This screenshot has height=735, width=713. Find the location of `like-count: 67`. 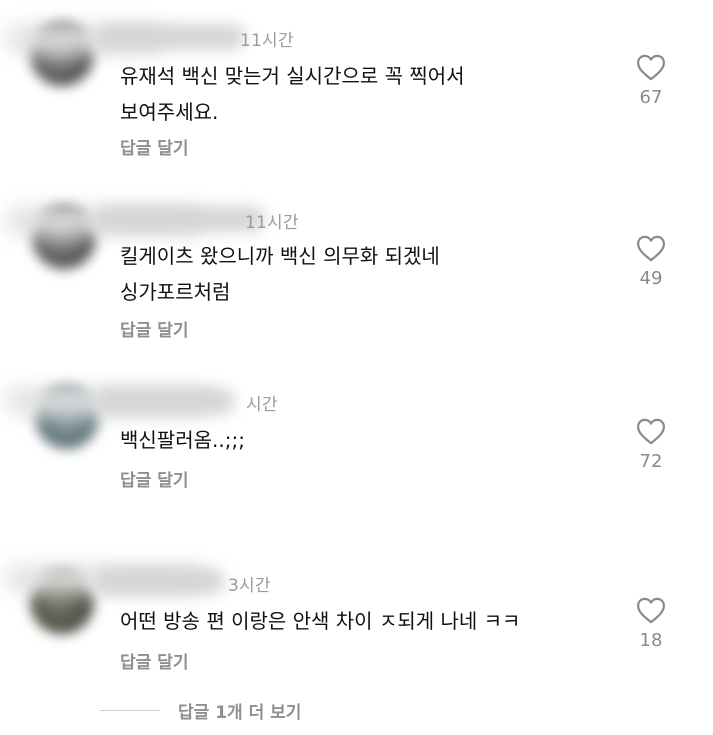

like-count: 67 is located at coordinates (651, 97).